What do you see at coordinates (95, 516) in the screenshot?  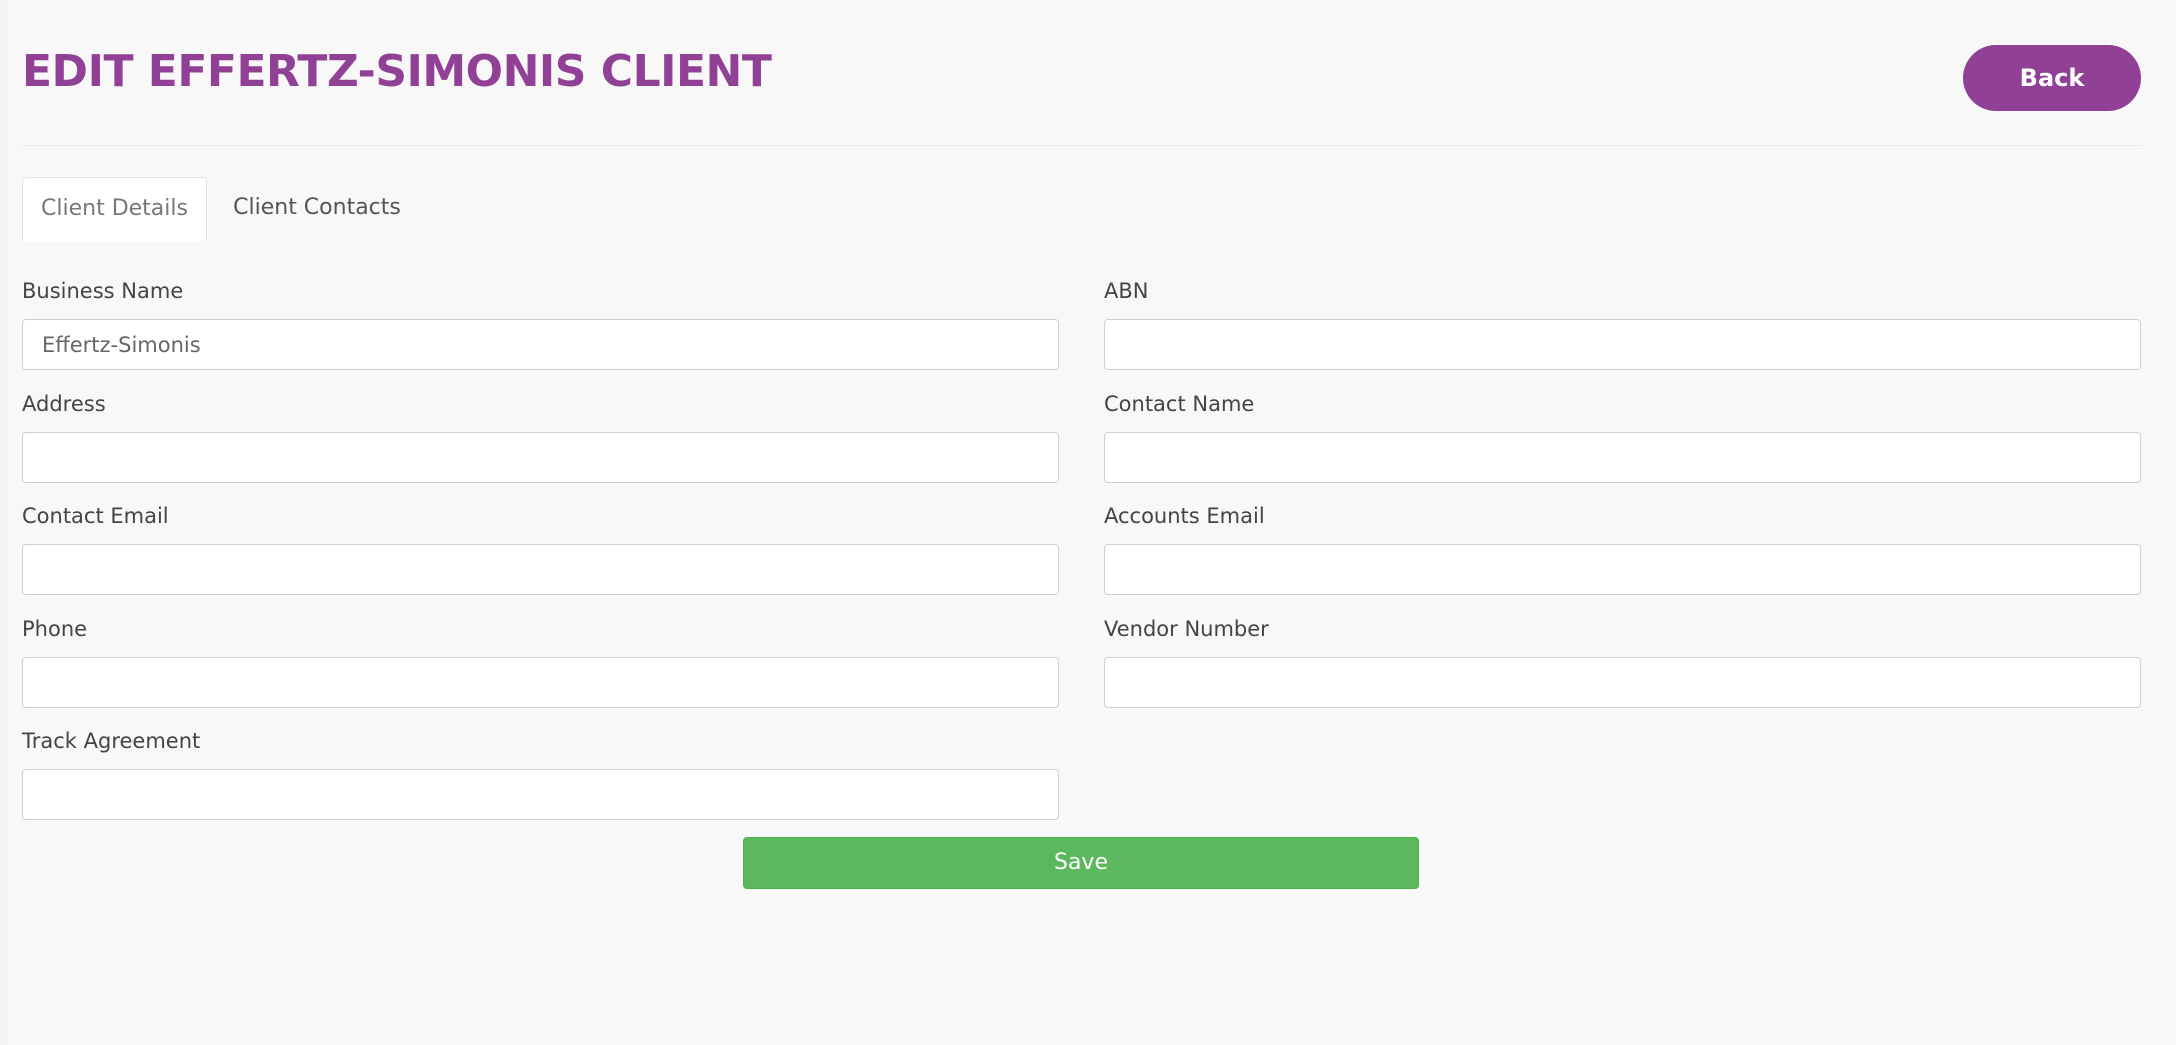 I see `contact-email-label: Contact Email` at bounding box center [95, 516].